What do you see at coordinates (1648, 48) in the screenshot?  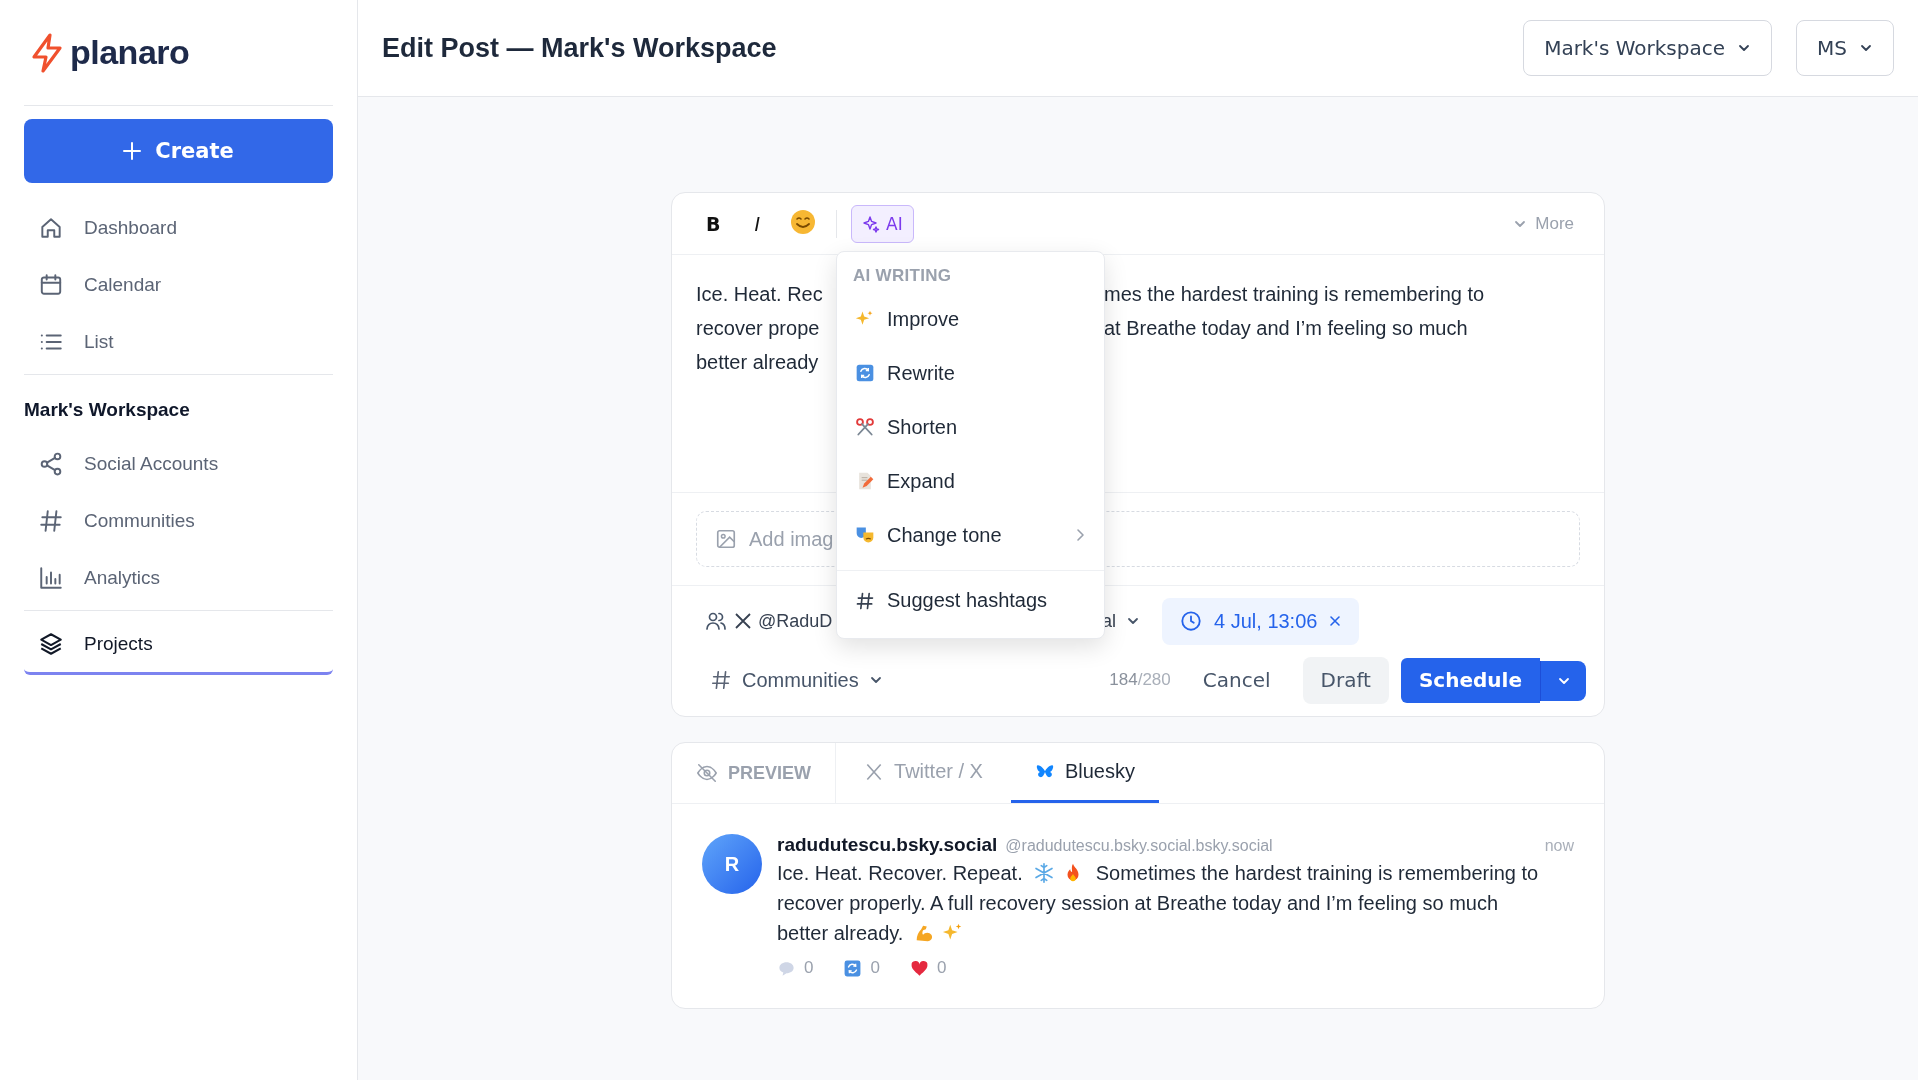 I see `workspace-dropdown: Mark's Workspace` at bounding box center [1648, 48].